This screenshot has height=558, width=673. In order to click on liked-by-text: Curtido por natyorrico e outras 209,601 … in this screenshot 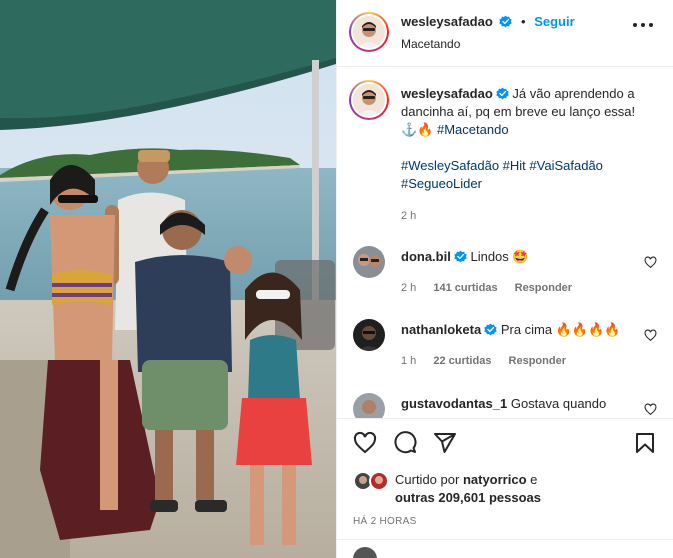, I will do `click(468, 489)`.